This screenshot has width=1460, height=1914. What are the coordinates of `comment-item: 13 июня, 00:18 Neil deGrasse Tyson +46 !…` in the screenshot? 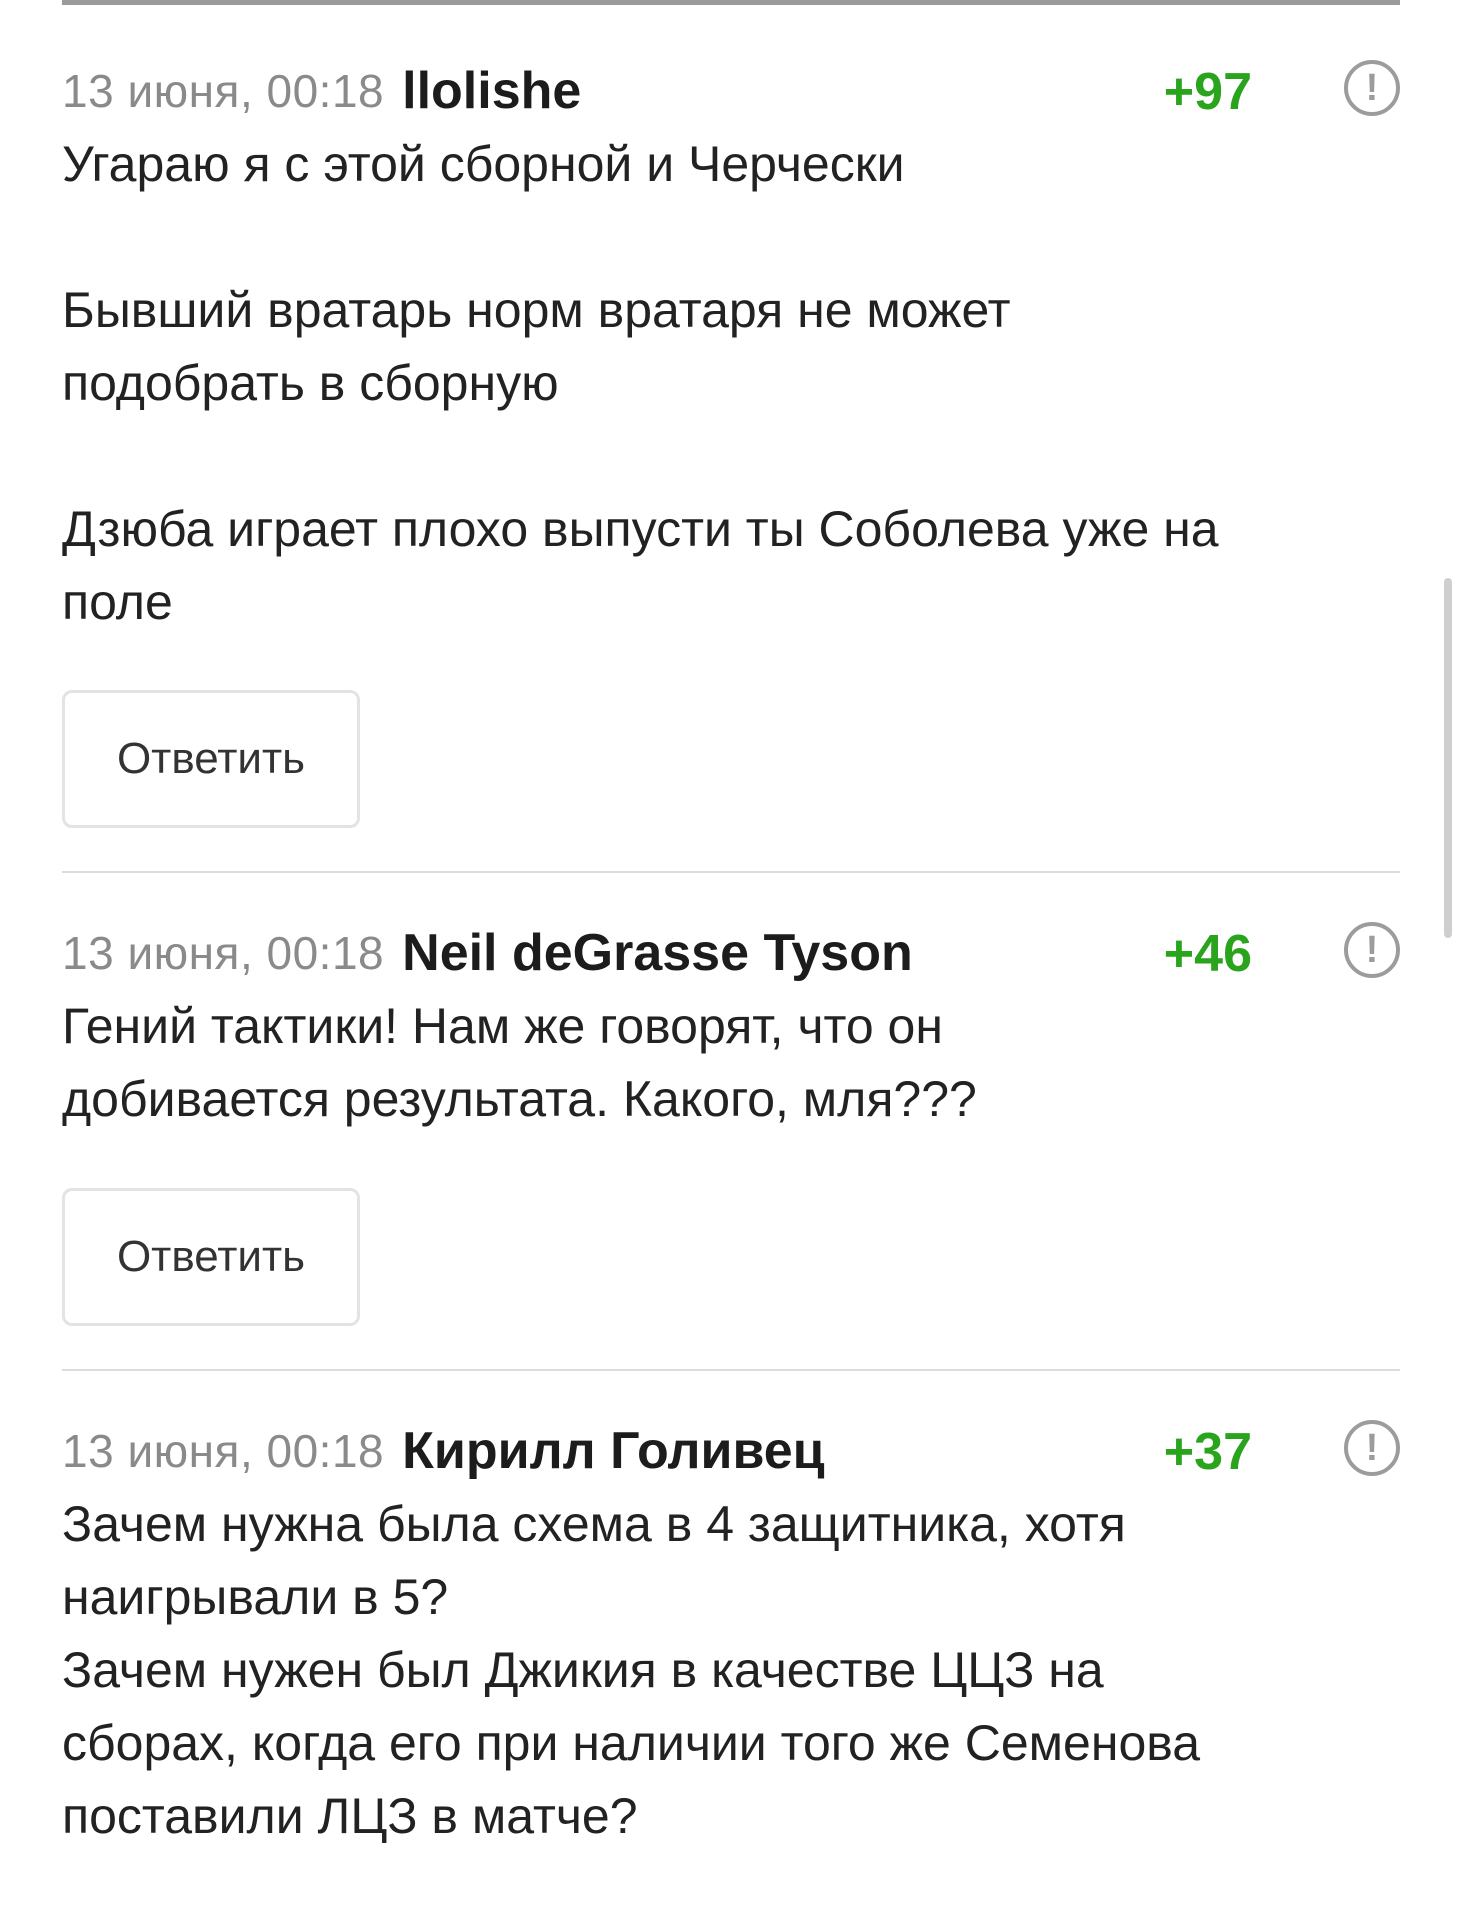 It's located at (731, 1027).